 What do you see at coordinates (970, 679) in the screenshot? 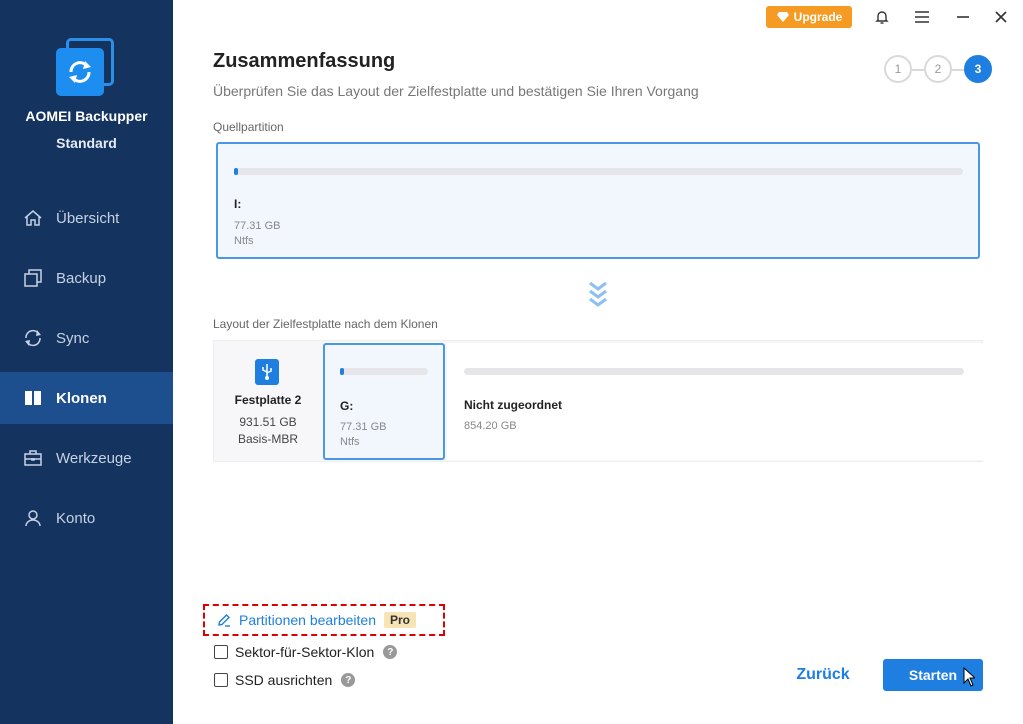
I see `mouse-cursor-icon` at bounding box center [970, 679].